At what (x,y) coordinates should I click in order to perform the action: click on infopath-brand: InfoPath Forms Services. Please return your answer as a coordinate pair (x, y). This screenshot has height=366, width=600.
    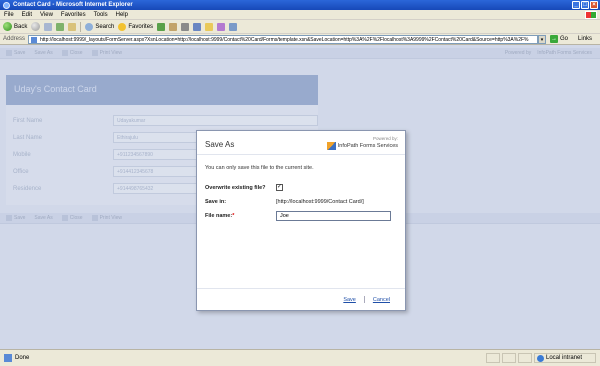
    Looking at the image, I should click on (362, 146).